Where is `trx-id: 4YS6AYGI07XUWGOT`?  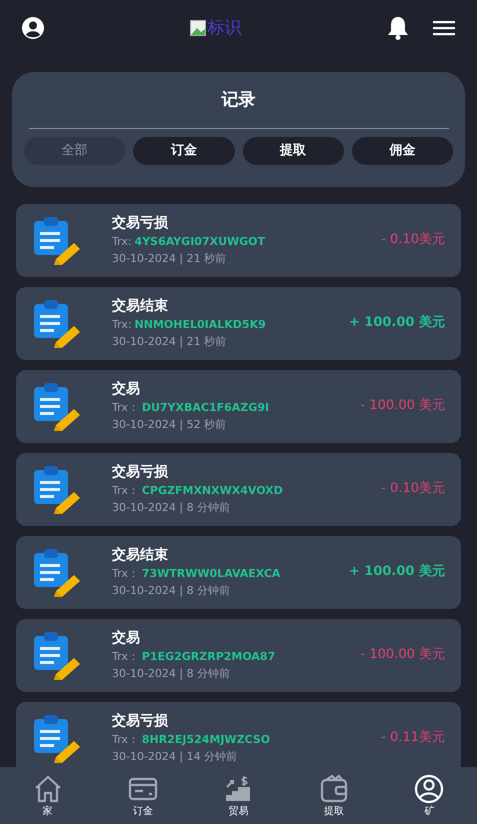
trx-id: 4YS6AYGI07XUWGOT is located at coordinates (200, 242).